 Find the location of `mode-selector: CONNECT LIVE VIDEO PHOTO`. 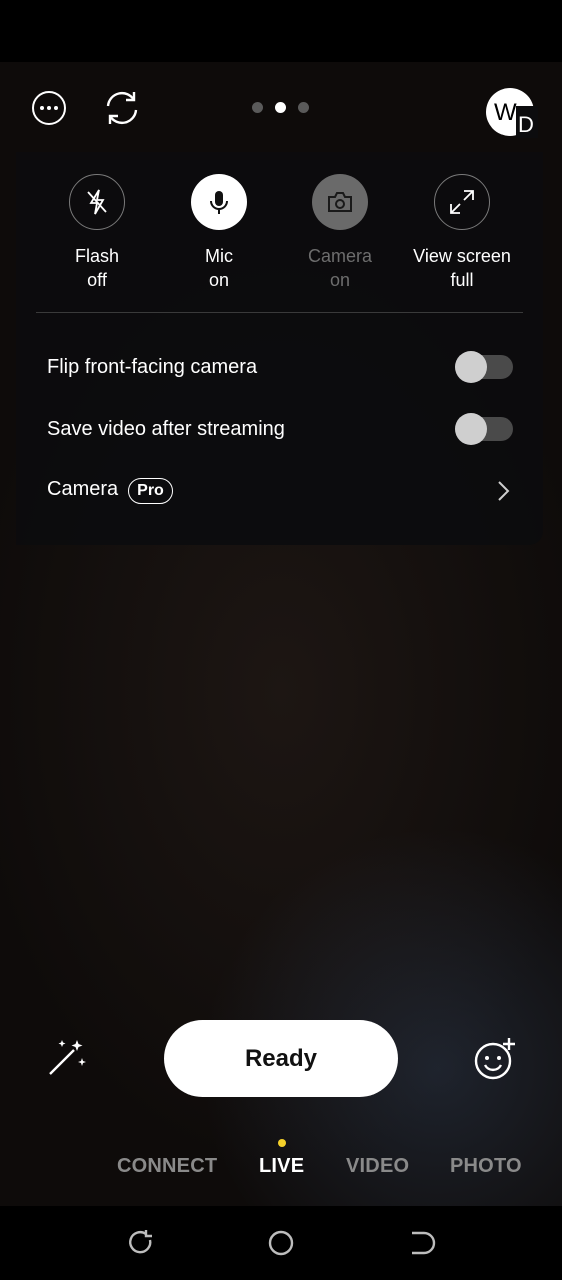

mode-selector: CONNECT LIVE VIDEO PHOTO is located at coordinates (281, 1172).